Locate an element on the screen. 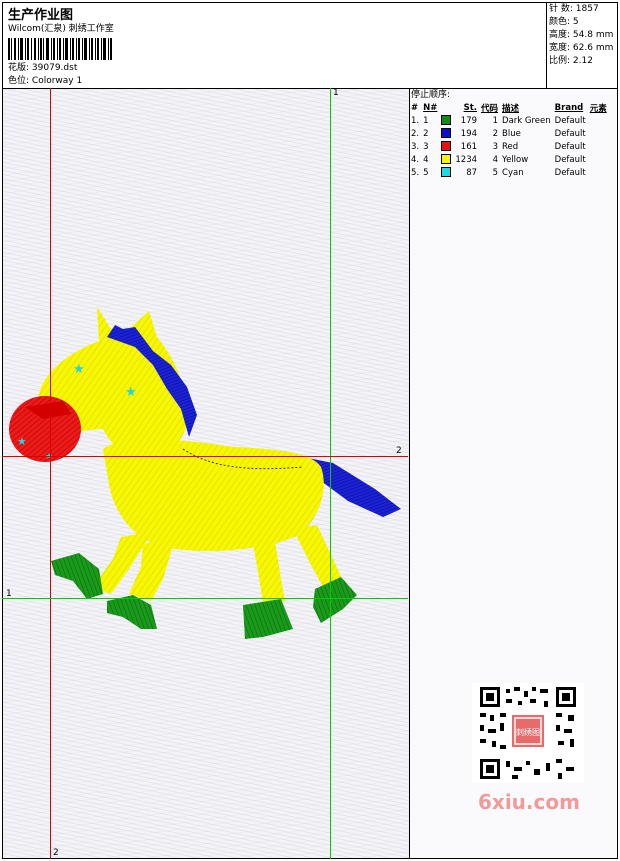 Image resolution: width=620 pixels, height=861 pixels. row-stitches: 87 is located at coordinates (472, 172).